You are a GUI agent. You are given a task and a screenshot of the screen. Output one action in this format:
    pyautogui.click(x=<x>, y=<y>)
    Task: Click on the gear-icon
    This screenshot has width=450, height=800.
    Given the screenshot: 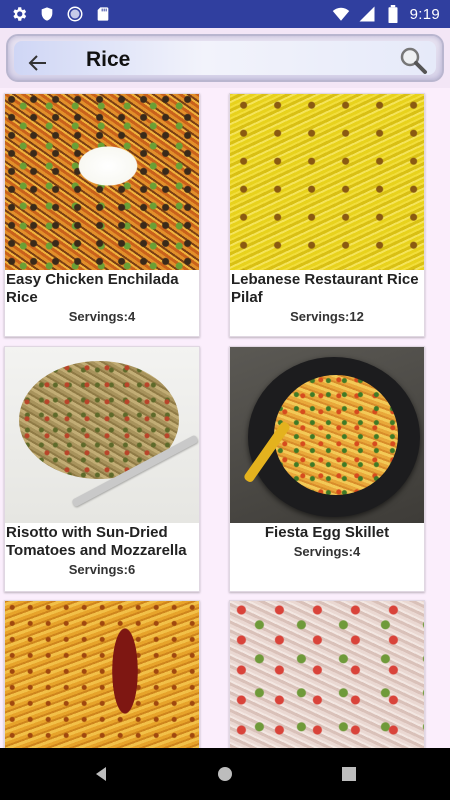 What is the action you would take?
    pyautogui.click(x=19, y=14)
    